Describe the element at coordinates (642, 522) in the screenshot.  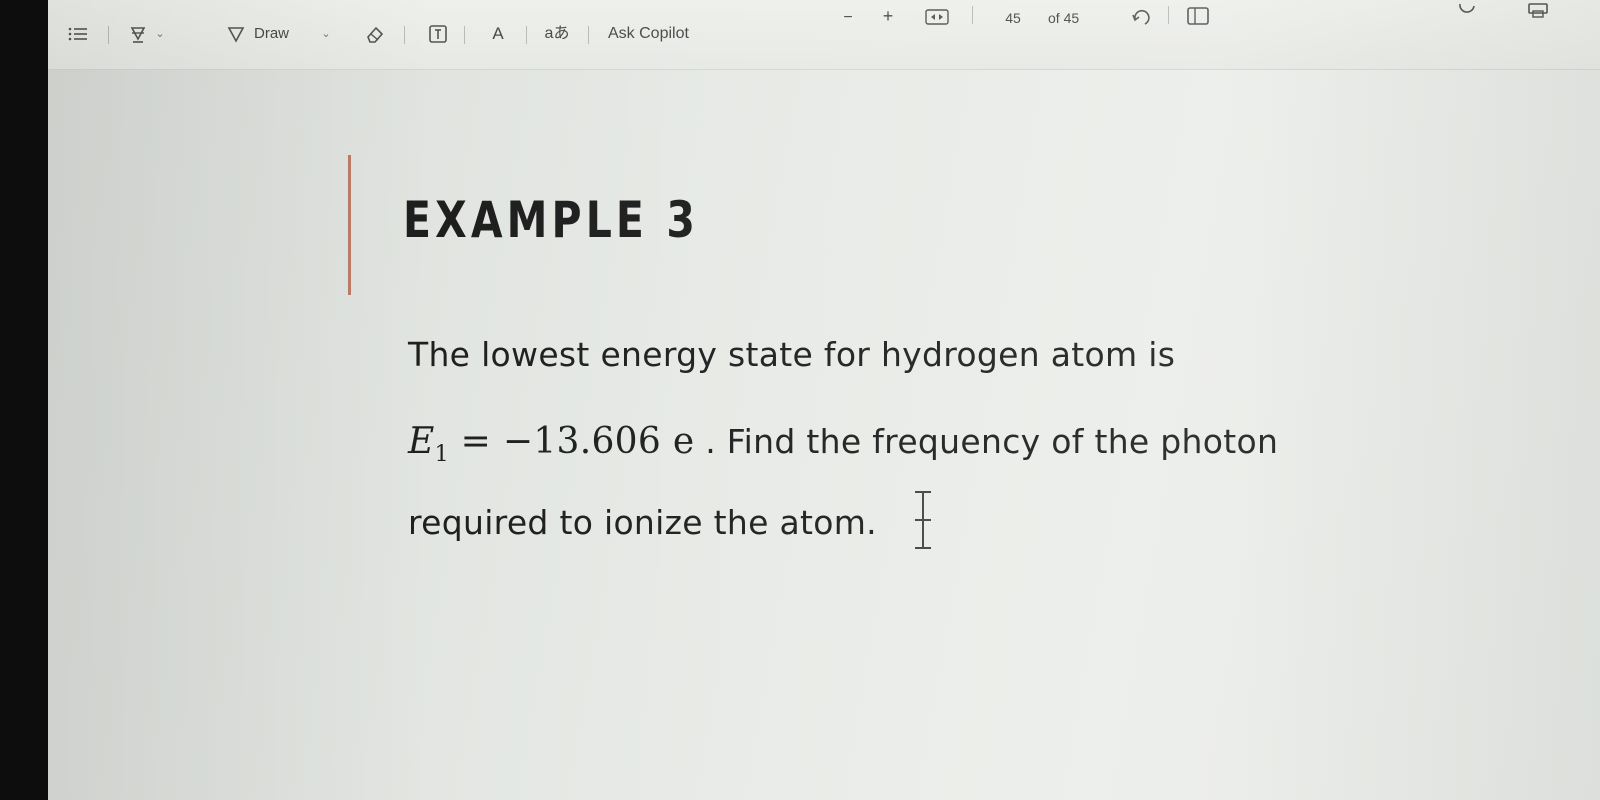
I see `body-line-3: required to ionize the atom.` at that location.